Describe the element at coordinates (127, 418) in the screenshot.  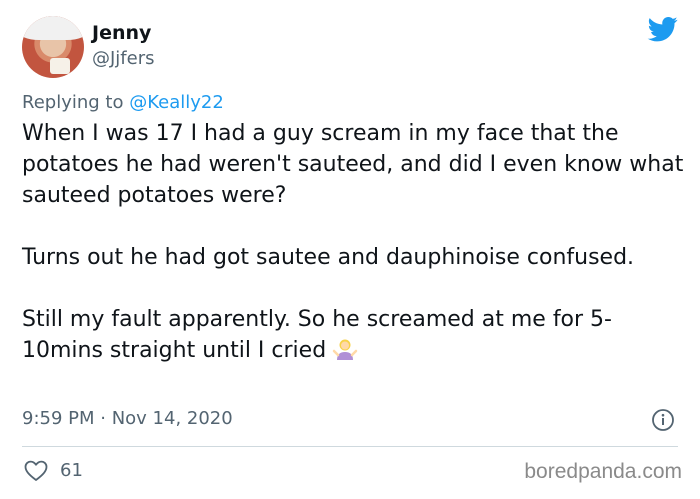
I see `tweet-timestamp: 9:59 PM · Nov 14, 2020` at that location.